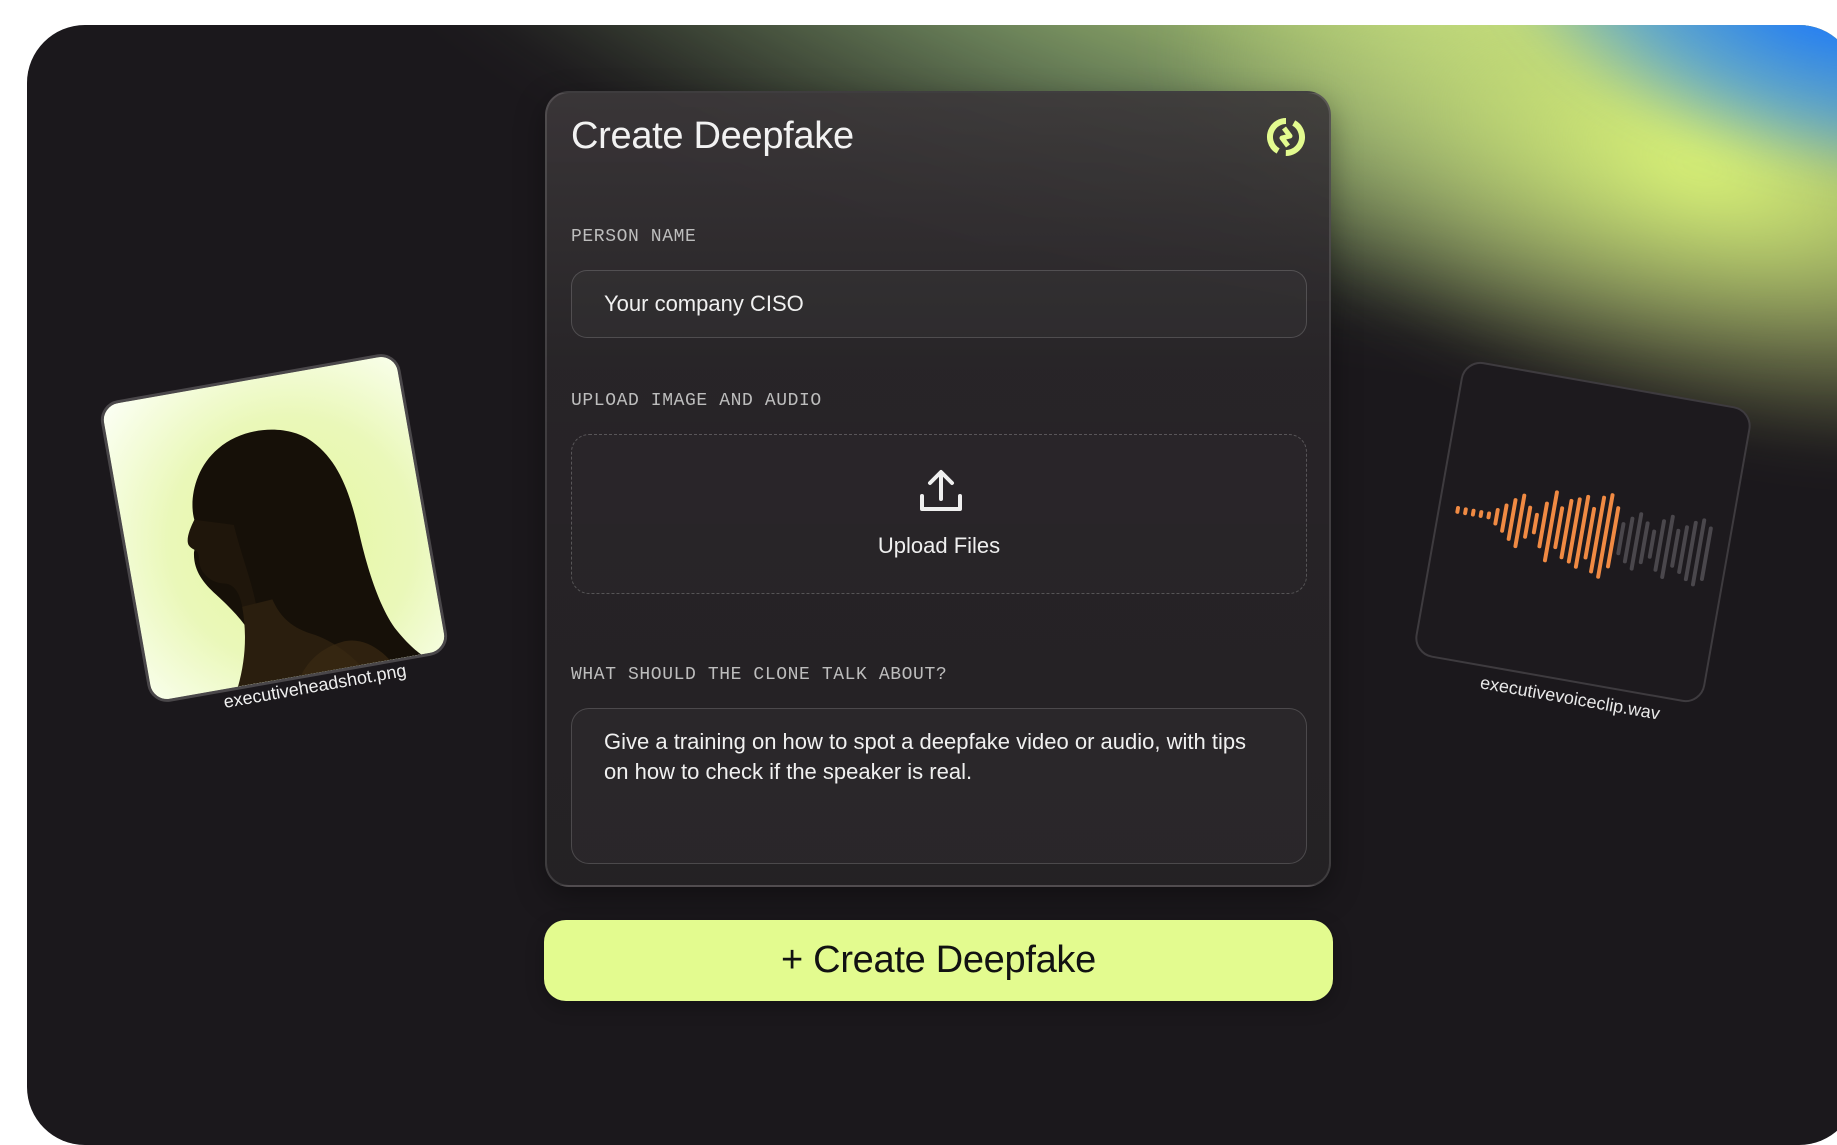 The image size is (1837, 1145). I want to click on upload-icon, so click(941, 490).